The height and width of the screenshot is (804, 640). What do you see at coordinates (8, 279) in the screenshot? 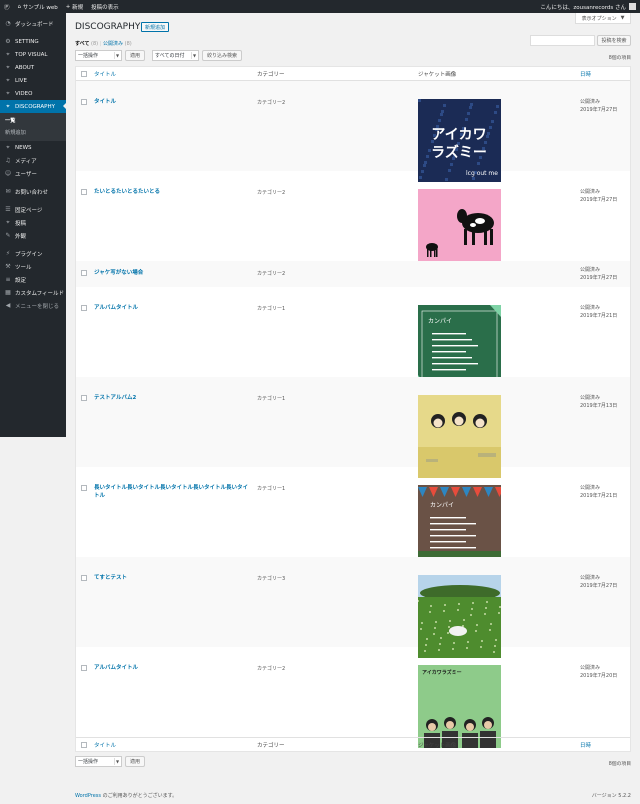
I see `settings-icon: ≡` at bounding box center [8, 279].